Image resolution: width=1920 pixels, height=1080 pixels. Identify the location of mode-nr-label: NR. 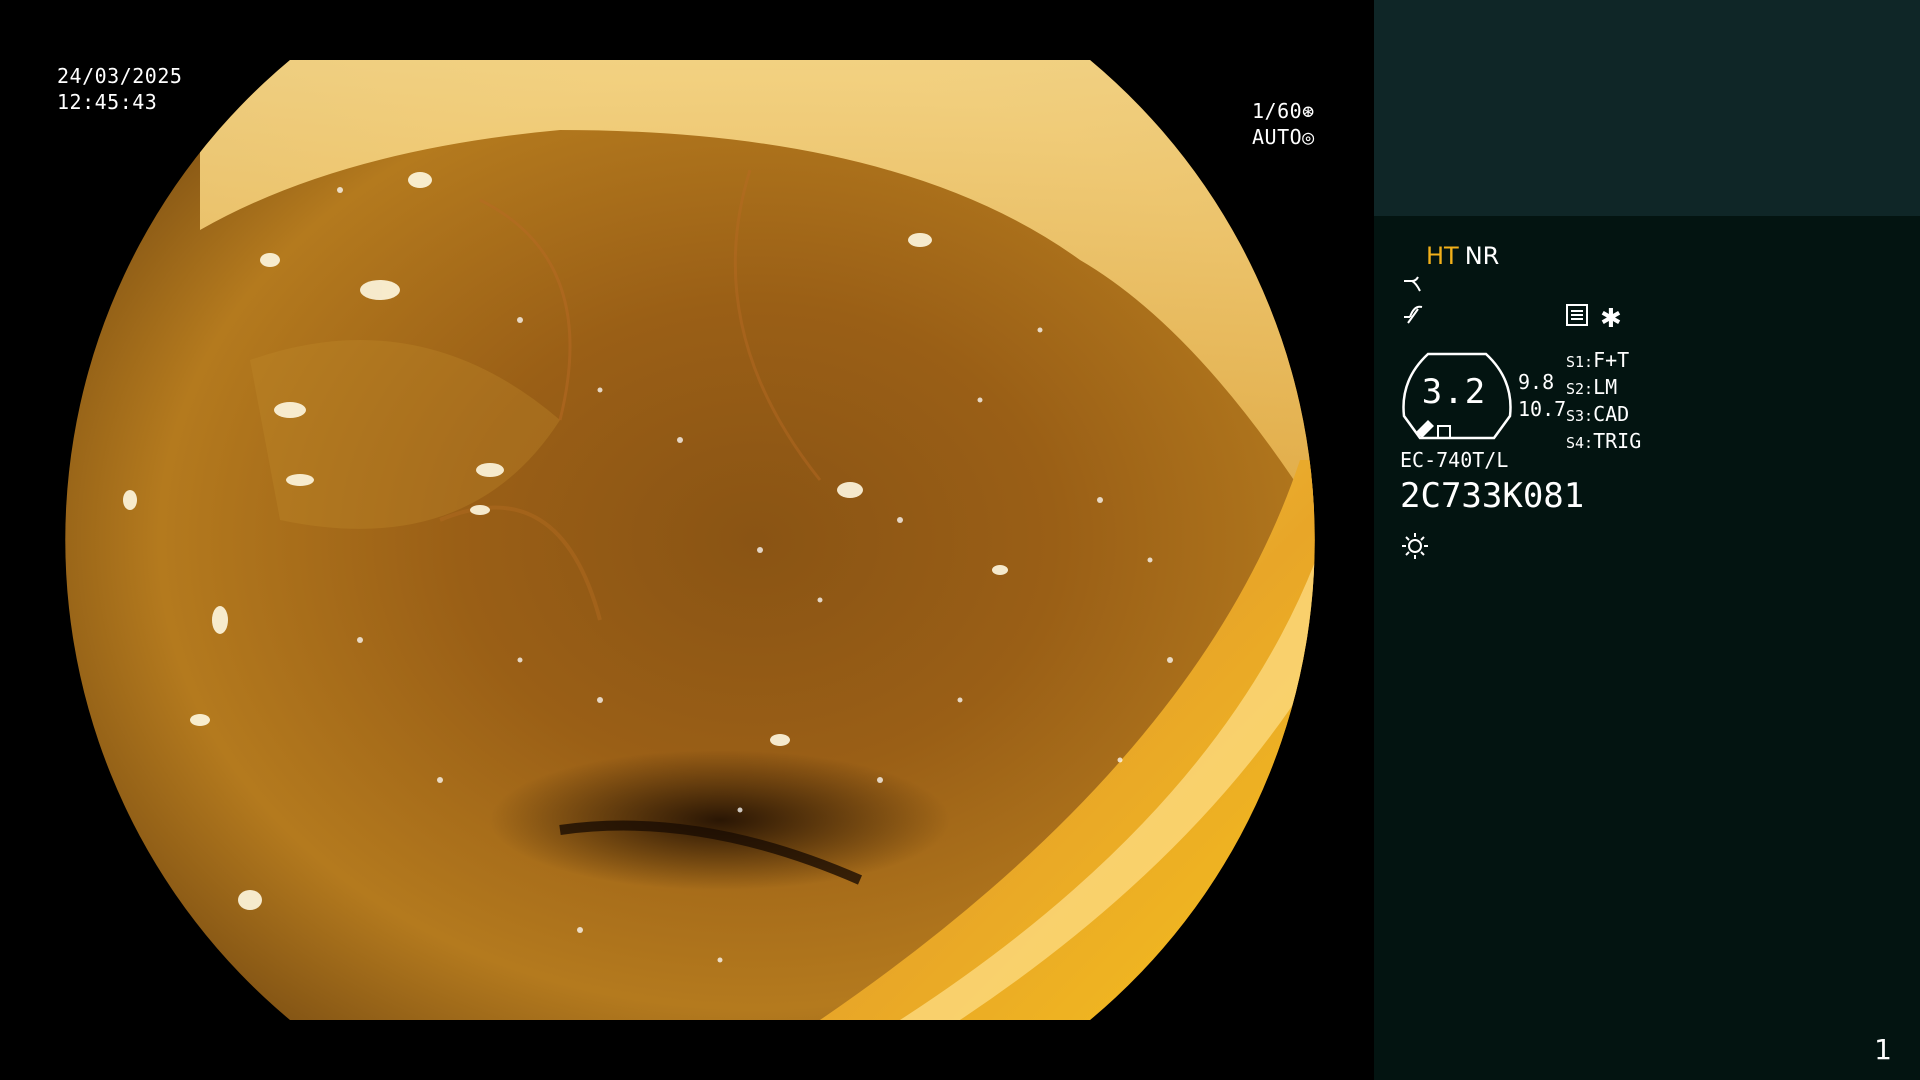
(1482, 256).